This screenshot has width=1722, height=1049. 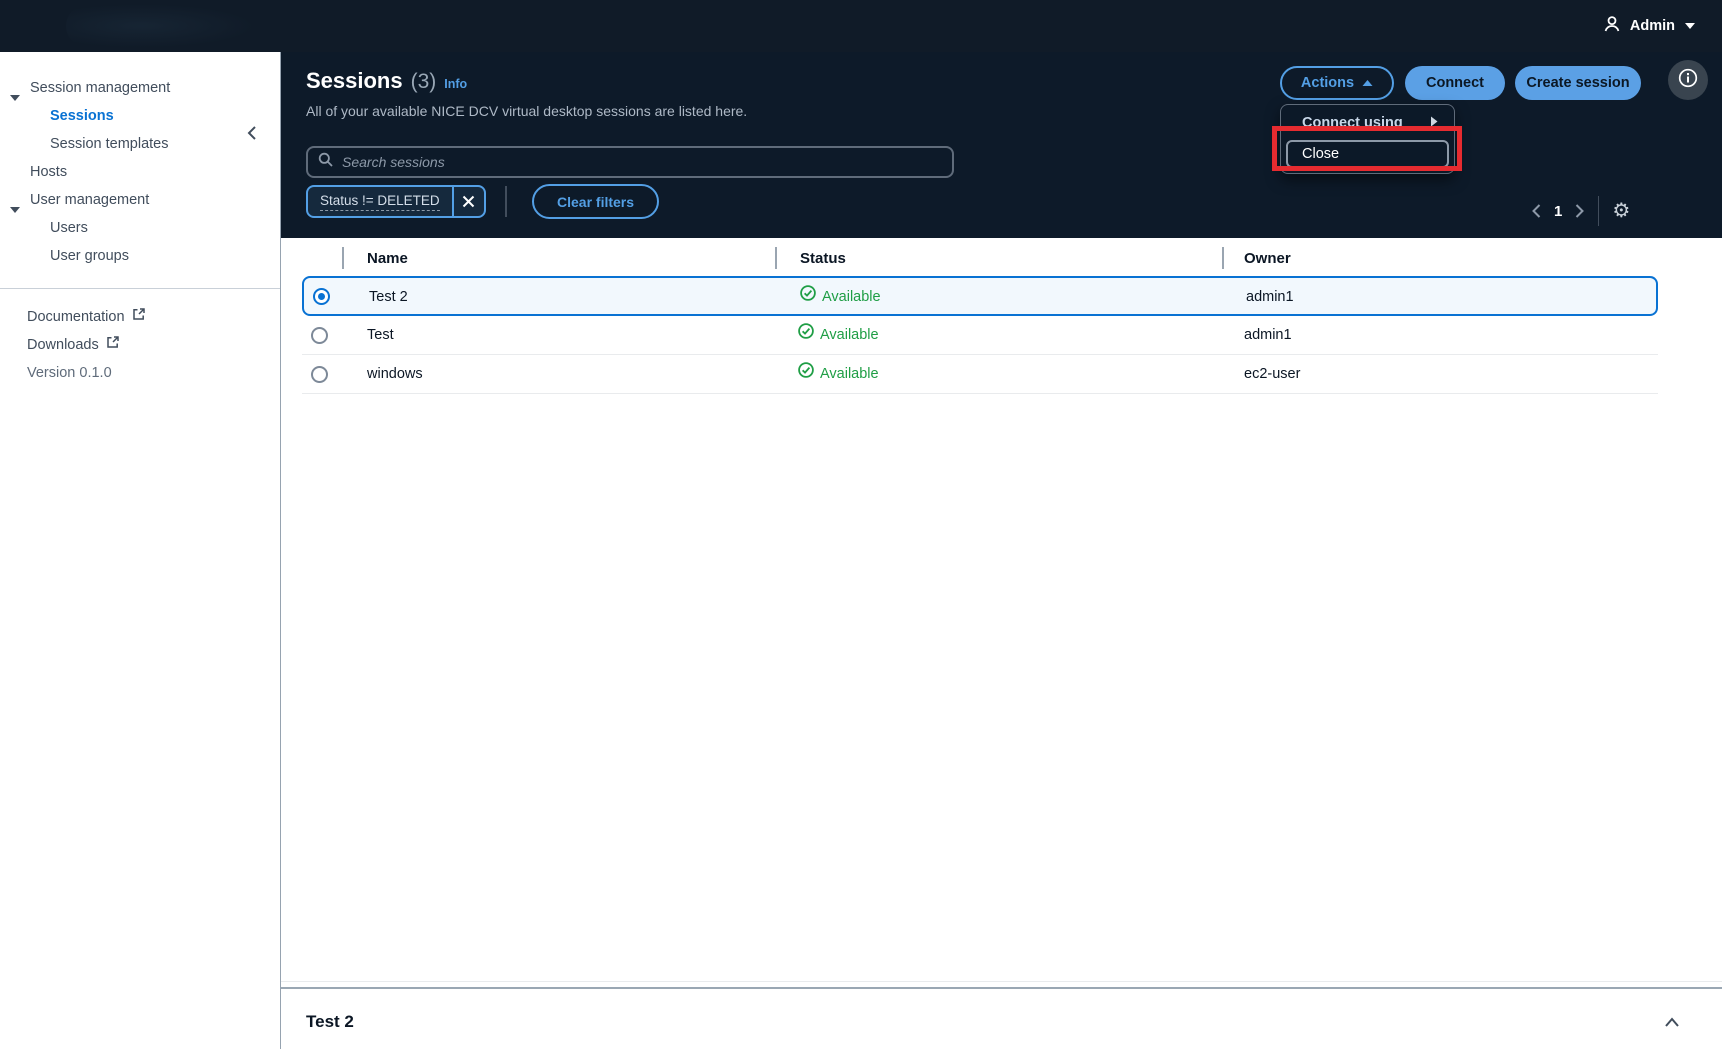 I want to click on filter-token-status: Status != DELETED, so click(x=396, y=201).